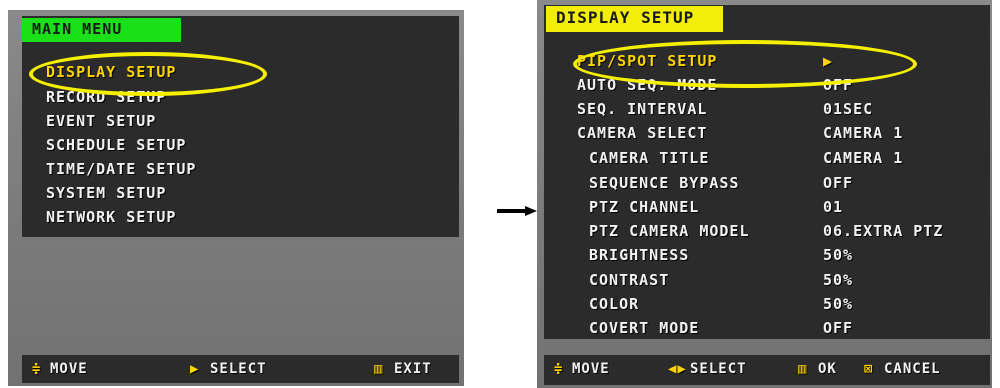 This screenshot has width=1000, height=388. I want to click on setting-label-ptz-channel: PTZ CHANNEL, so click(644, 207).